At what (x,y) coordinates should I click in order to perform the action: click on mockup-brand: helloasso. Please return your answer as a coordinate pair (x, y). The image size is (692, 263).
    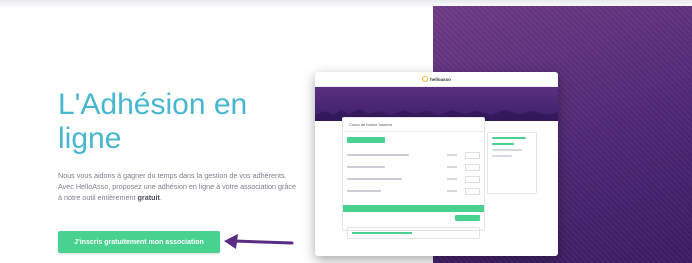
    Looking at the image, I should click on (440, 79).